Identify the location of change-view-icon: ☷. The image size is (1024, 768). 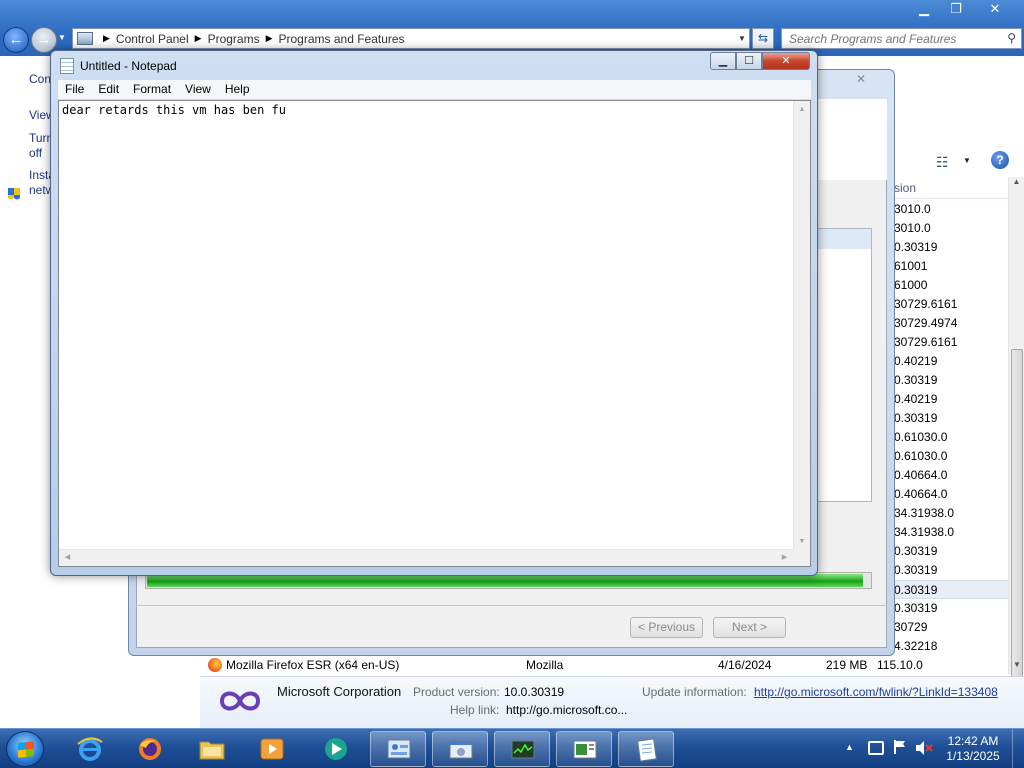
(942, 162).